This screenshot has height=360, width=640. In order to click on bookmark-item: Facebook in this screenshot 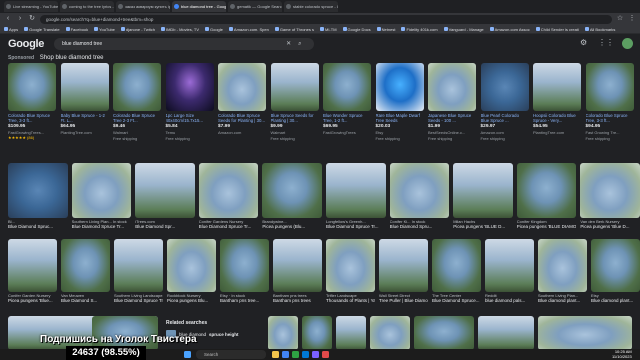, I will do `click(77, 29)`.